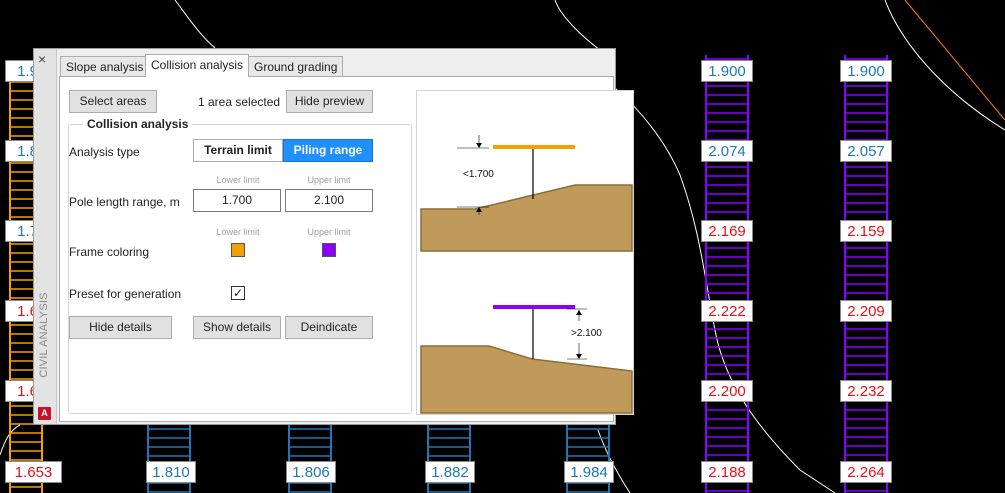  Describe the element at coordinates (866, 151) in the screenshot. I see `pile-length-label: 2.057` at that location.